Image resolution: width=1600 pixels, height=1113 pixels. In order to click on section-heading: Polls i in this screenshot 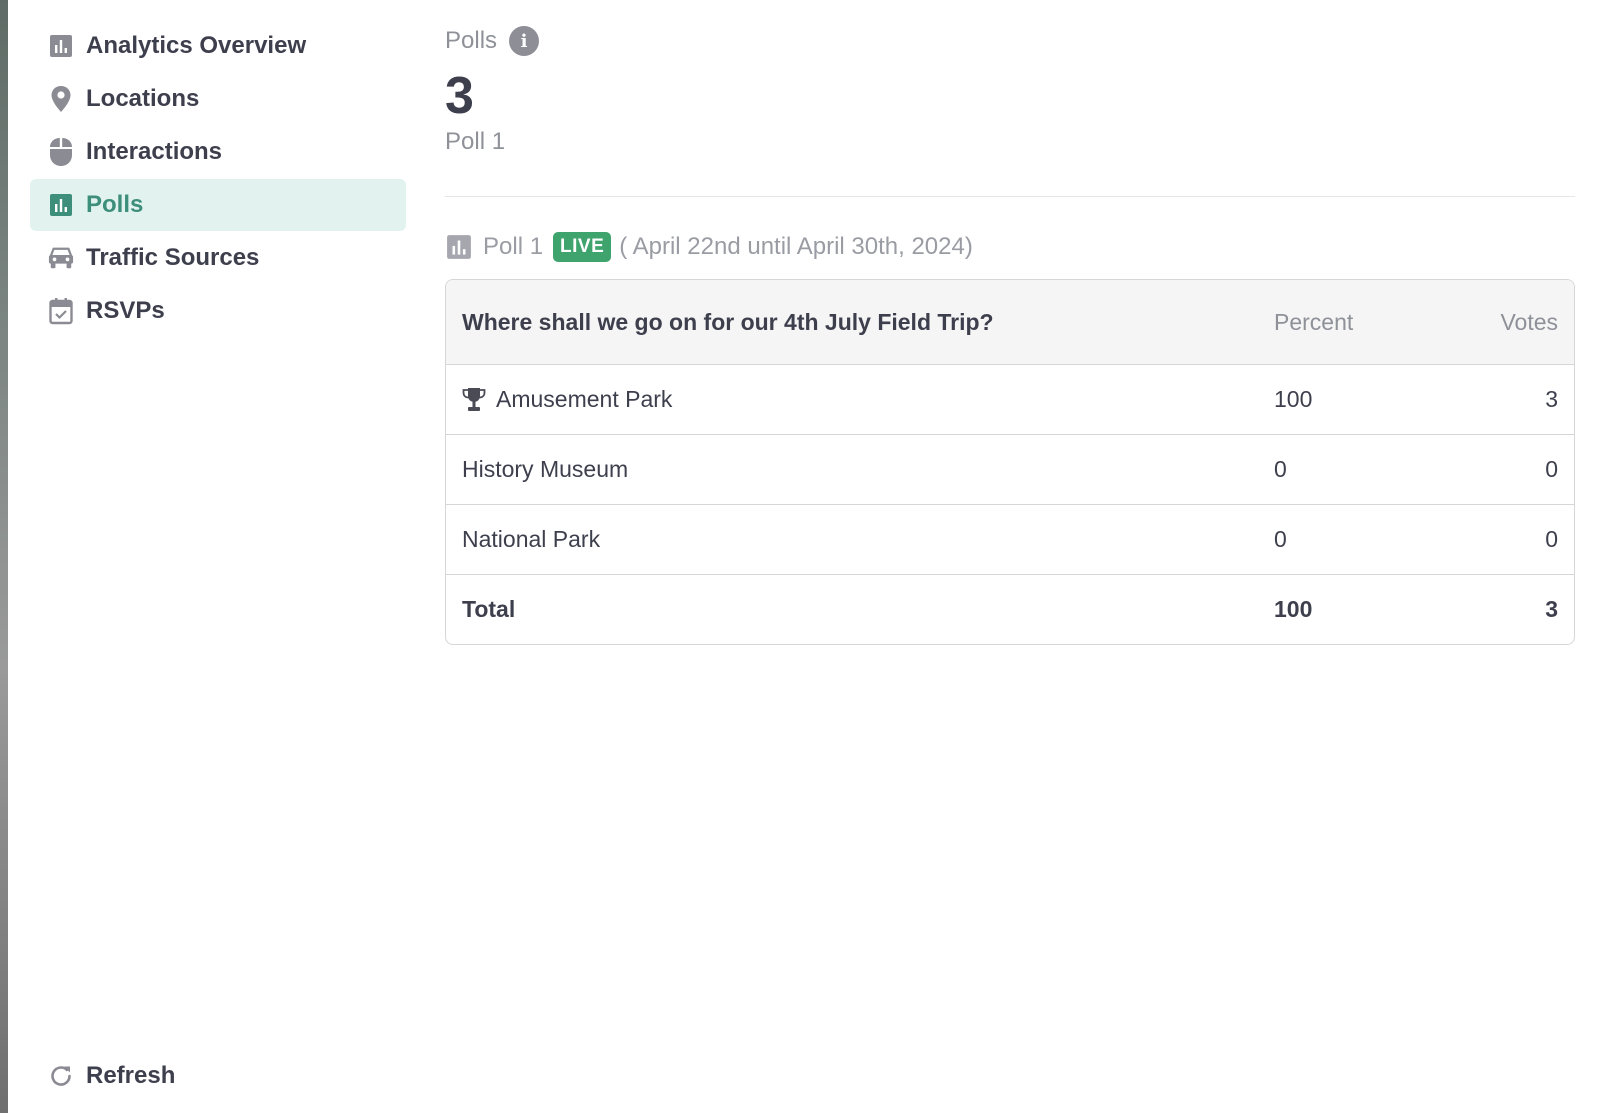, I will do `click(1010, 41)`.